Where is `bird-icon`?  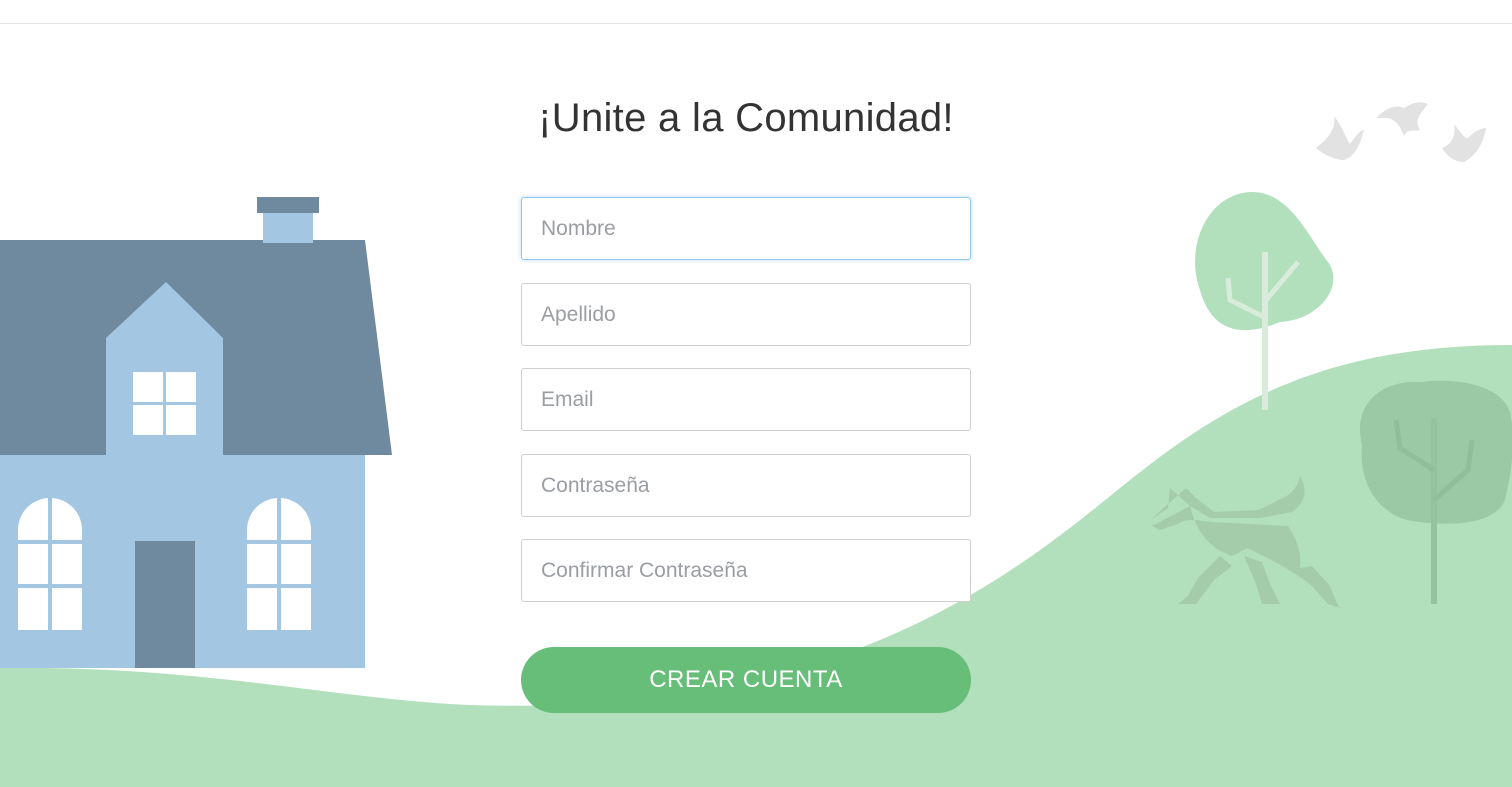 bird-icon is located at coordinates (1401, 132).